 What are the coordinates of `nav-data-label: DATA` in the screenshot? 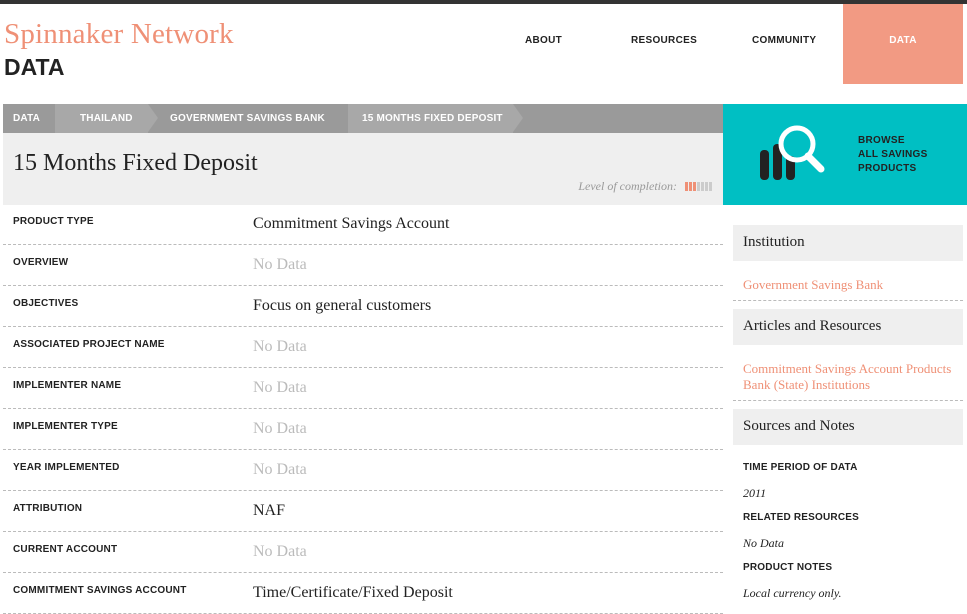 It's located at (903, 40).